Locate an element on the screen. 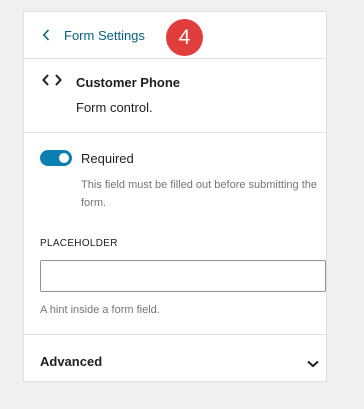 The height and width of the screenshot is (409, 364). placeholder-help-text: A hint inside a form field. is located at coordinates (100, 310).